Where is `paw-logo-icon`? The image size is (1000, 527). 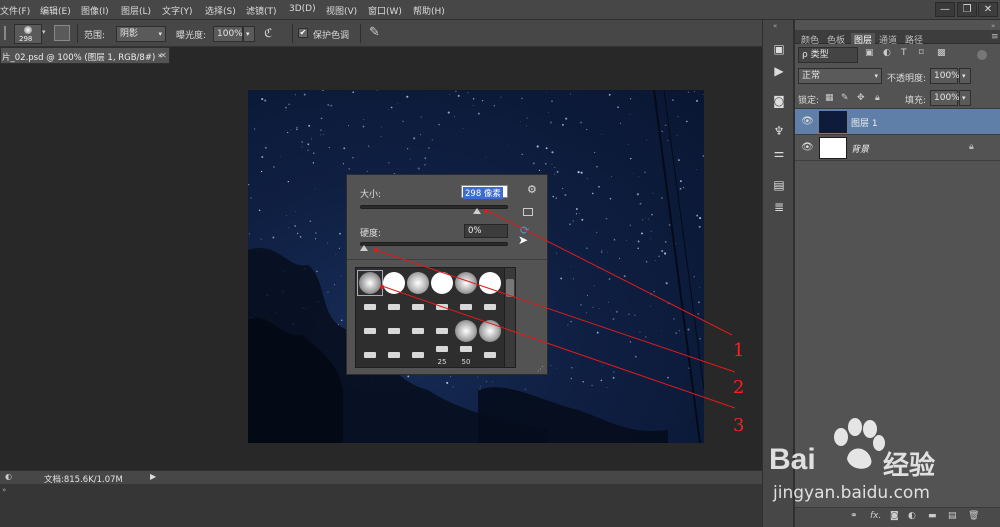 paw-logo-icon is located at coordinates (859, 443).